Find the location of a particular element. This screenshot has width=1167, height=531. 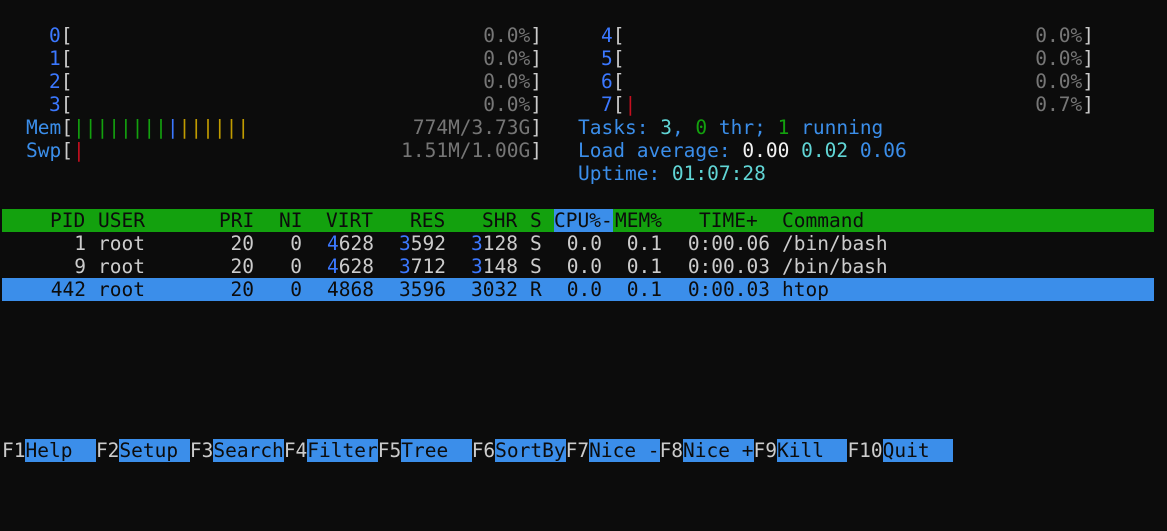

tasks-line: Tasks: 3, 0 thr; 1 running is located at coordinates (731, 127).